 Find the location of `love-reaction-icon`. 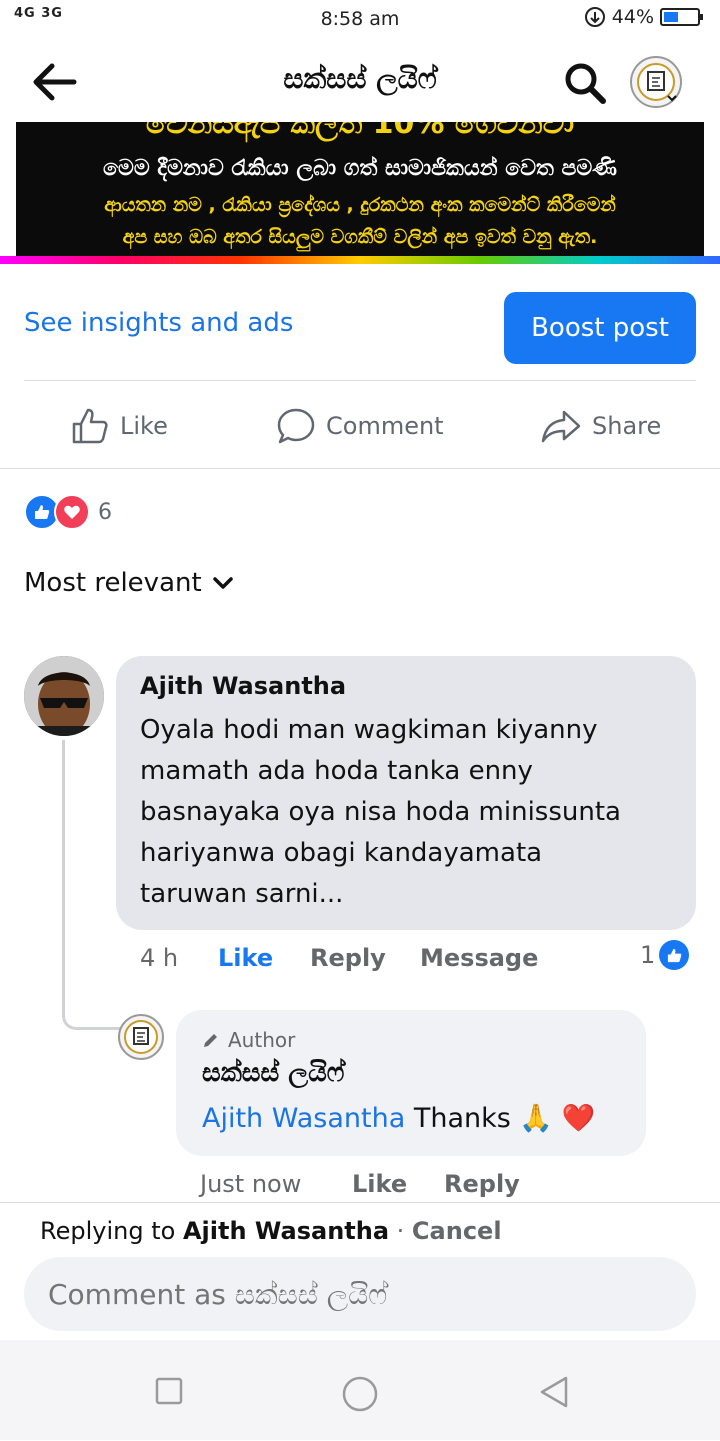

love-reaction-icon is located at coordinates (72, 512).